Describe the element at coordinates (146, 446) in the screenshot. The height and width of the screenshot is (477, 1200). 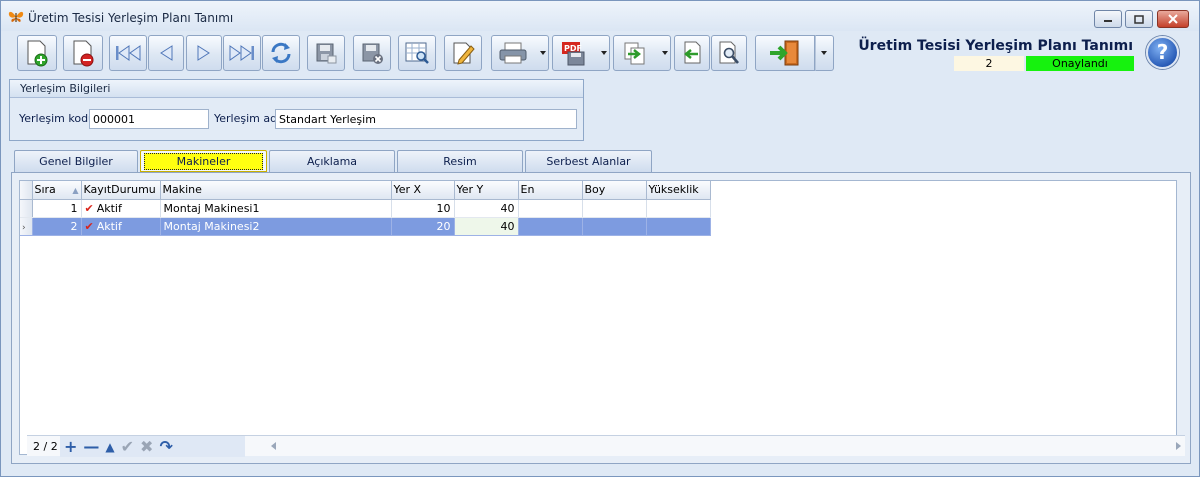
I see `cancel-icon: ✖` at that location.